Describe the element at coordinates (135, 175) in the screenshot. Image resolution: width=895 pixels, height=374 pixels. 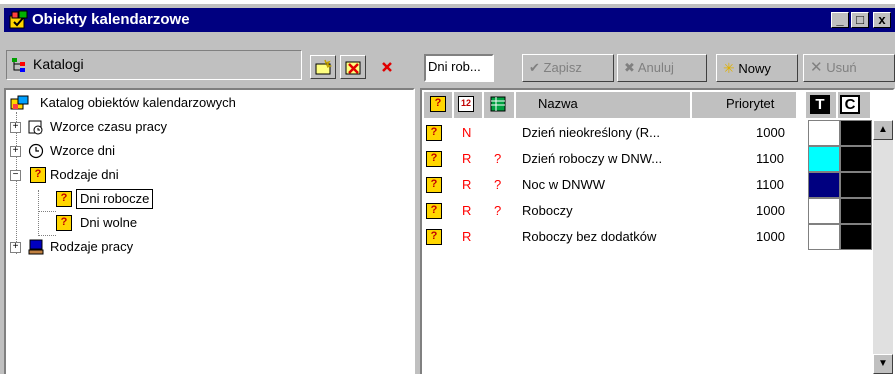
I see `tree-item-day-types: − ? Rodzaje dni` at that location.